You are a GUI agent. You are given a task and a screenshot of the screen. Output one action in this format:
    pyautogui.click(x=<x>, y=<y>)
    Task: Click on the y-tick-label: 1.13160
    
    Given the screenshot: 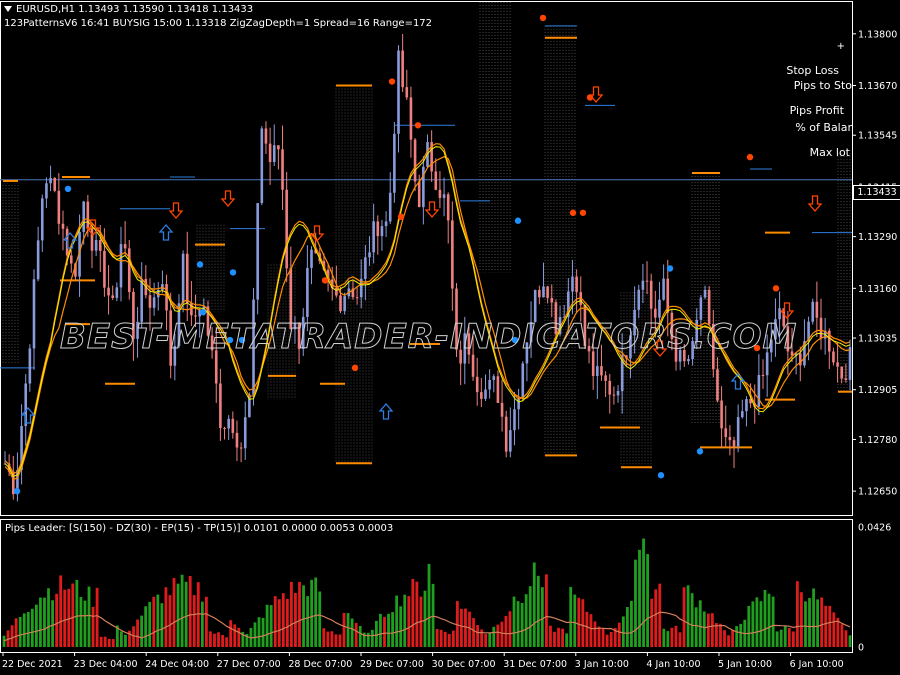 What is the action you would take?
    pyautogui.click(x=877, y=289)
    